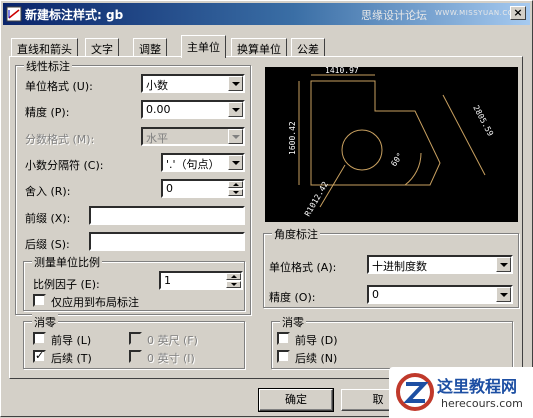  Describe the element at coordinates (308, 47) in the screenshot. I see `tab-tolerances: 公差` at that location.